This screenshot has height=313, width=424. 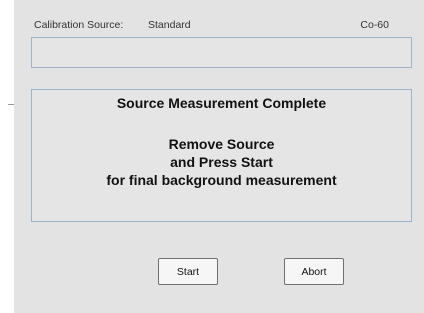 I want to click on abort-button: Abort, so click(x=314, y=271).